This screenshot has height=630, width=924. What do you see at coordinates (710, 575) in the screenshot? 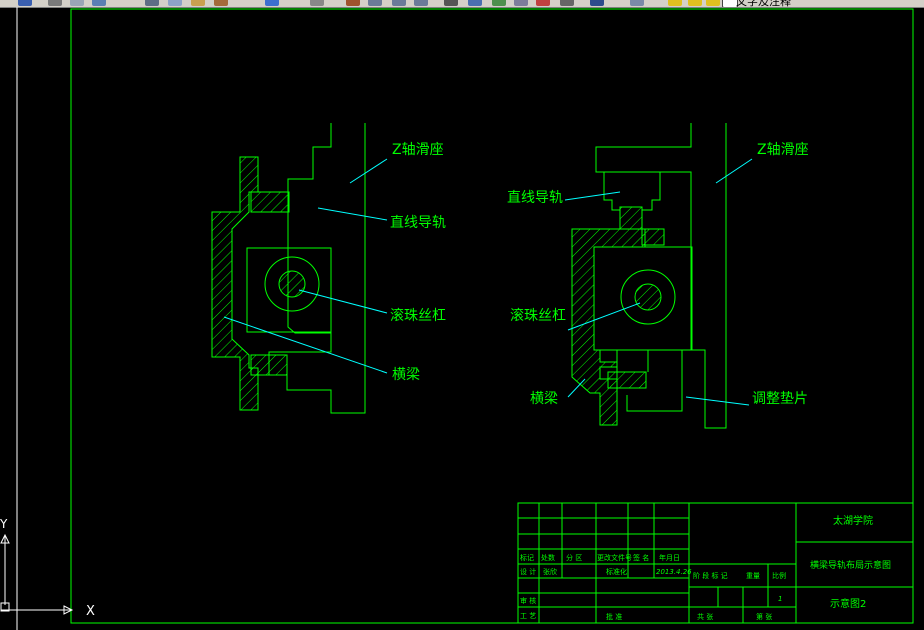
I see `stage-label: 阶 段 标 记` at bounding box center [710, 575].